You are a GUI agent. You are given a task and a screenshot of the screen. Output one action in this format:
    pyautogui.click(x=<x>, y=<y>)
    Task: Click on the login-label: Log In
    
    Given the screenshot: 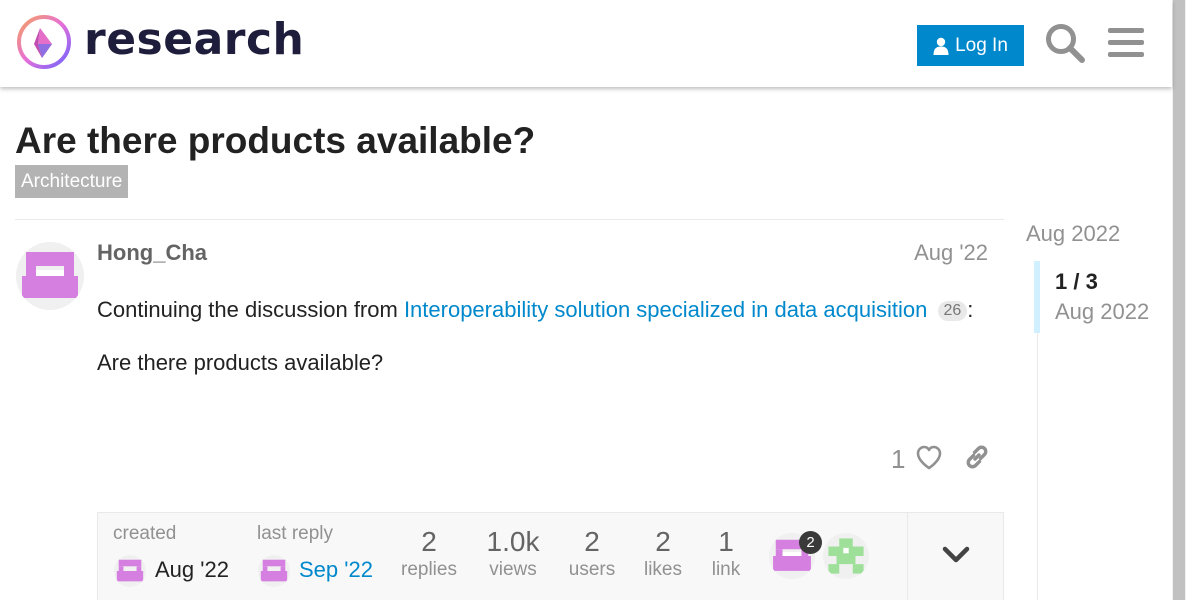 What is the action you would take?
    pyautogui.click(x=981, y=45)
    